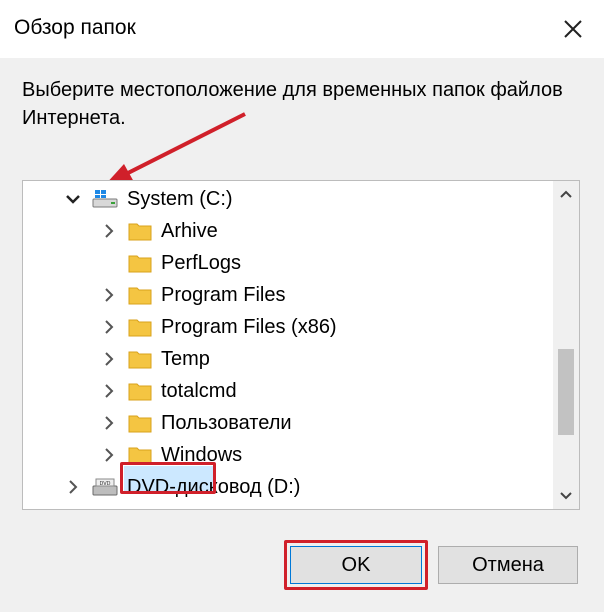 Image resolution: width=604 pixels, height=612 pixels. I want to click on tree-item-label: Windows, so click(202, 455).